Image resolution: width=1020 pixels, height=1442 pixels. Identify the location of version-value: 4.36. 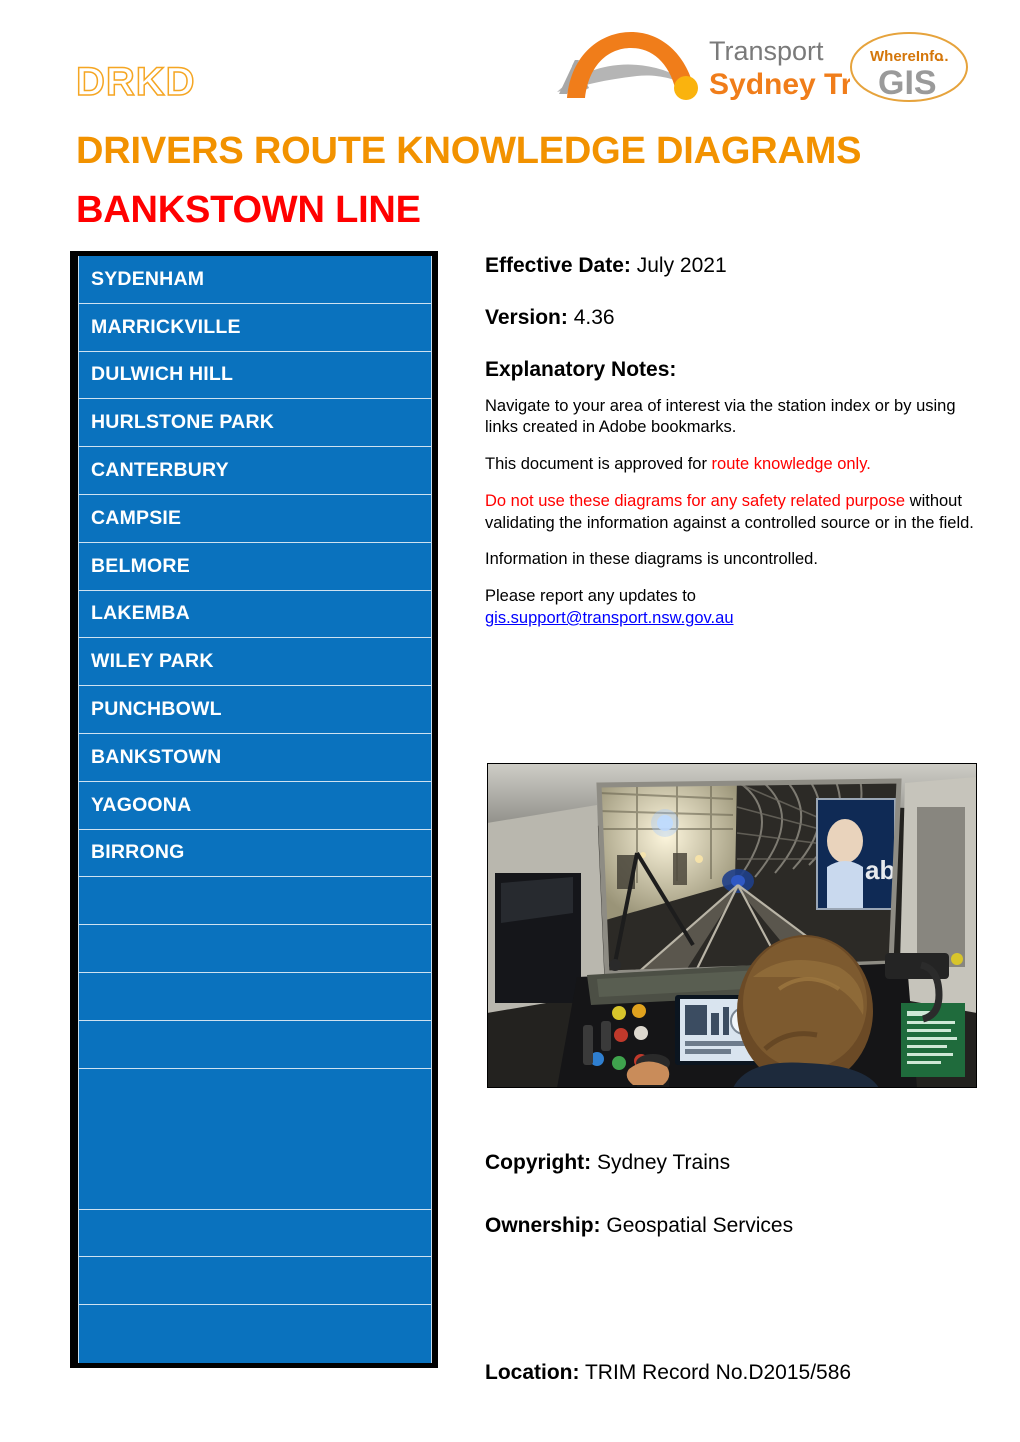
(594, 318).